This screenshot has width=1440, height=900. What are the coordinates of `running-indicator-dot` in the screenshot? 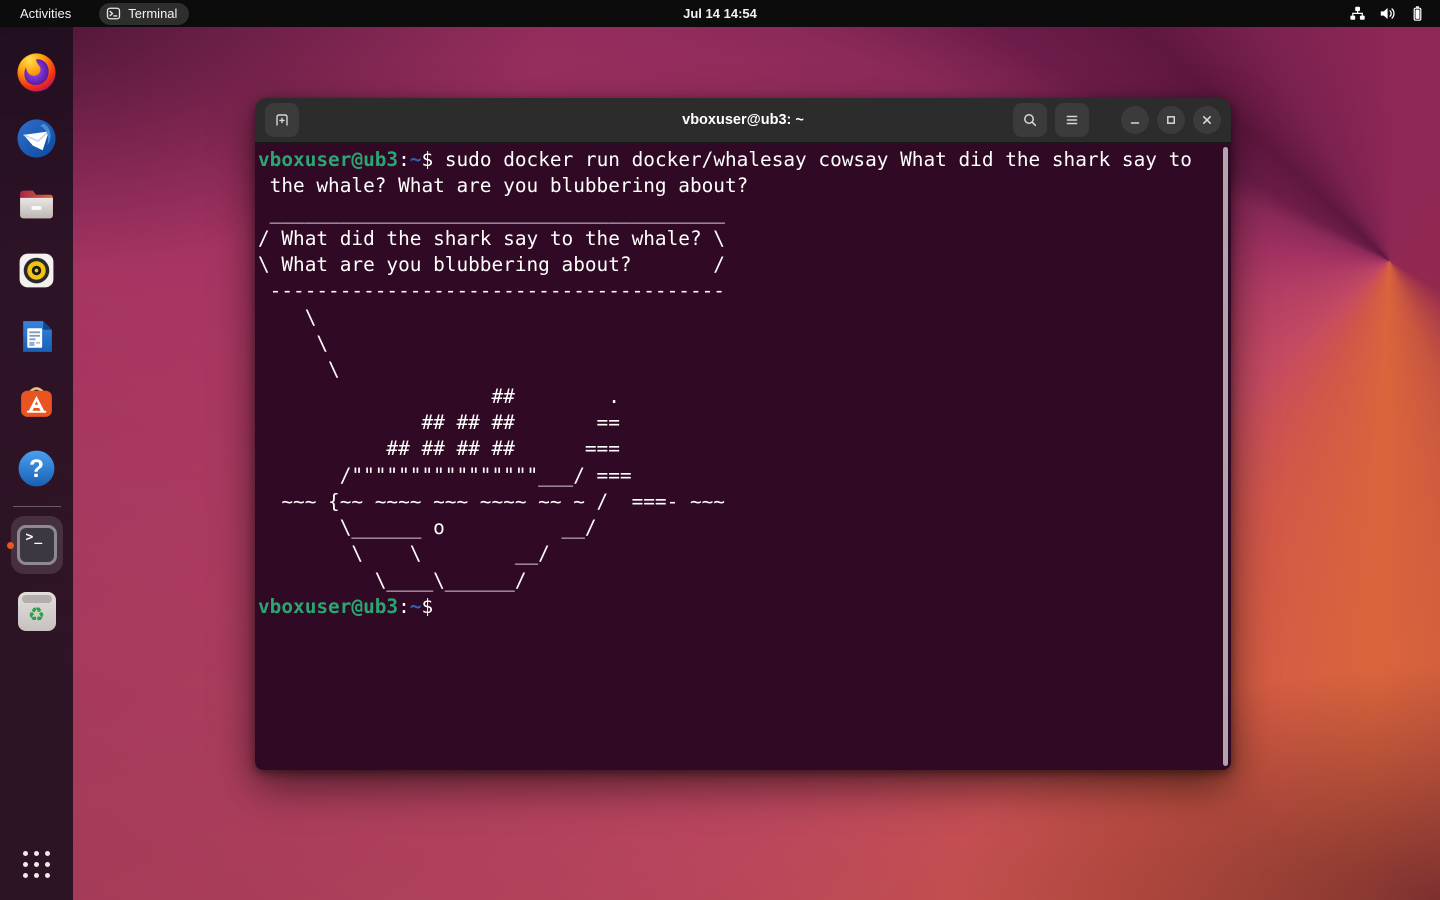 It's located at (10, 545).